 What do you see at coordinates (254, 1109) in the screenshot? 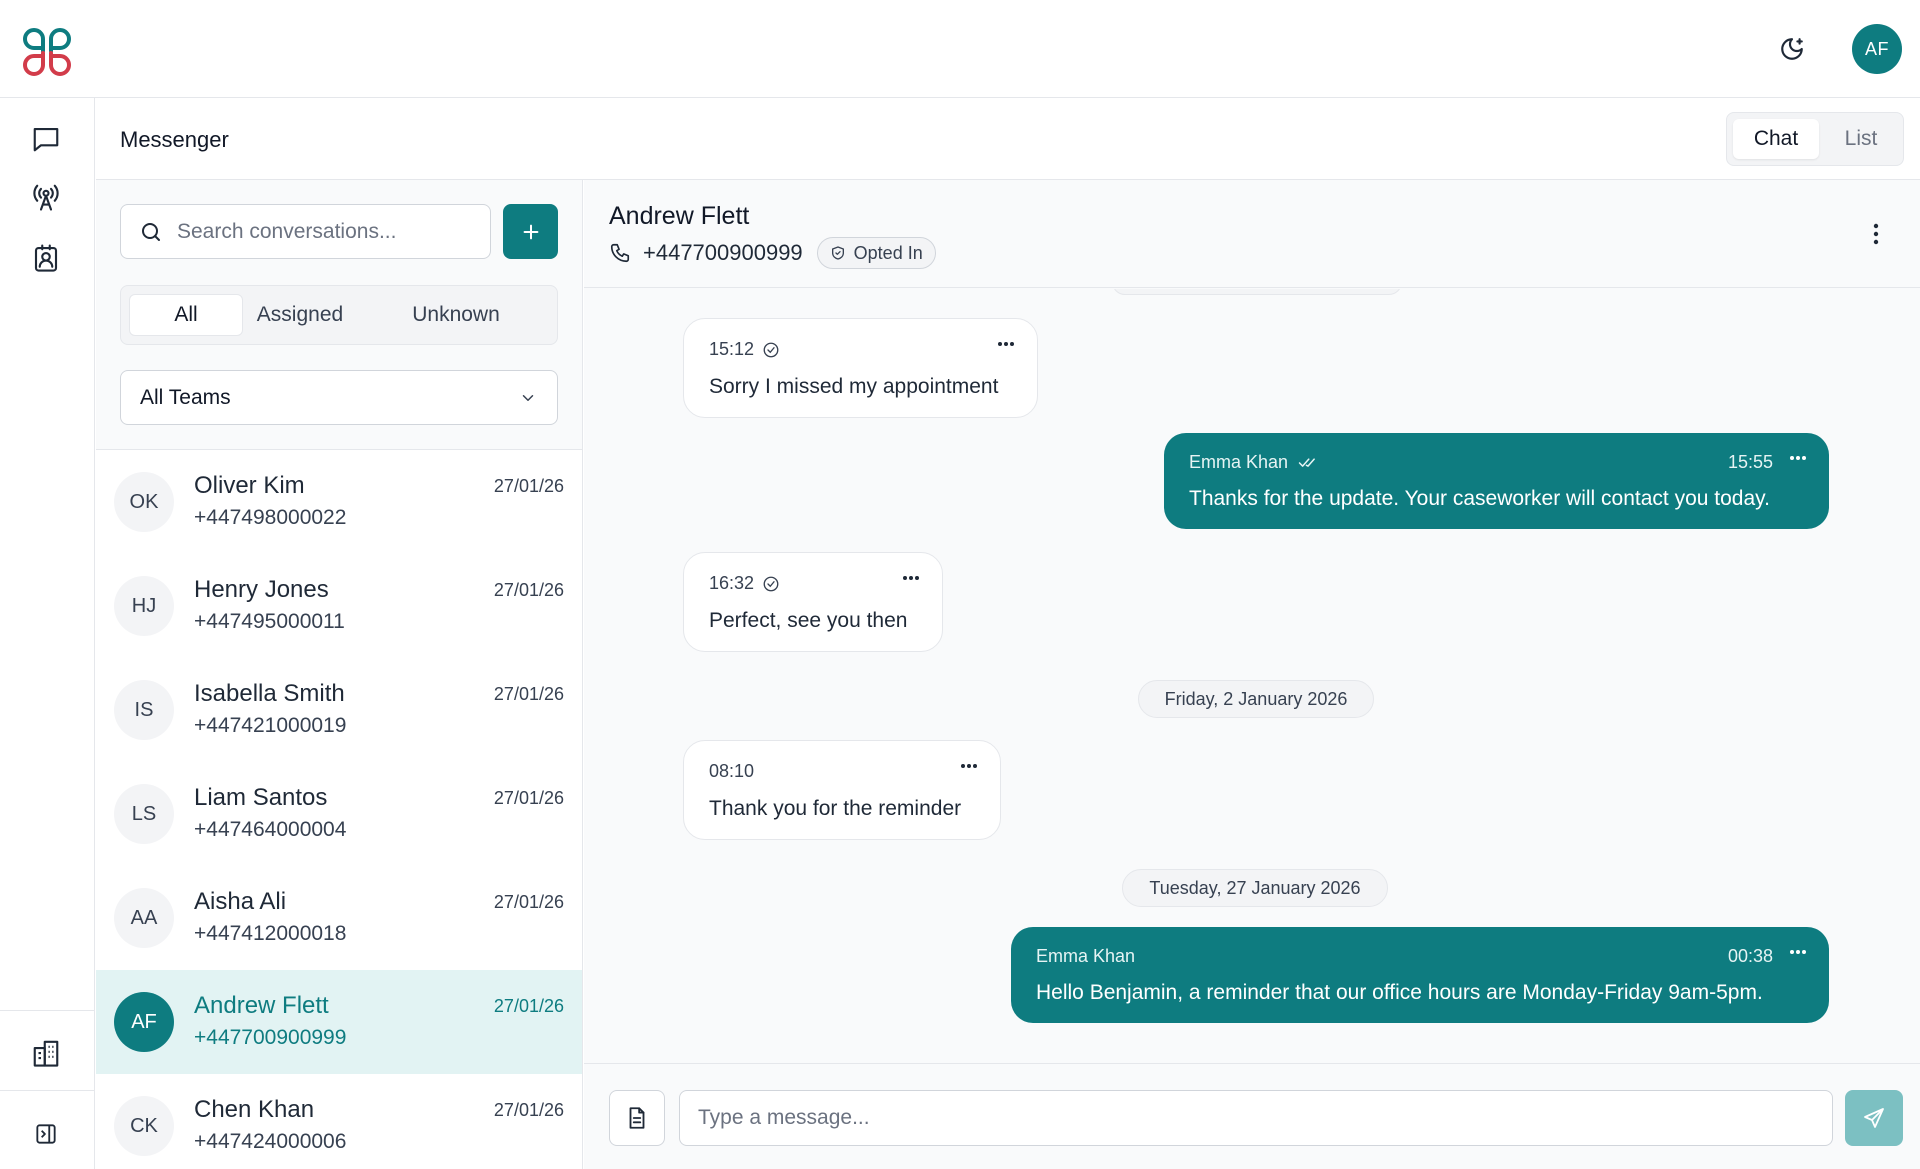
I see `conversation-name: Chen Khan` at bounding box center [254, 1109].